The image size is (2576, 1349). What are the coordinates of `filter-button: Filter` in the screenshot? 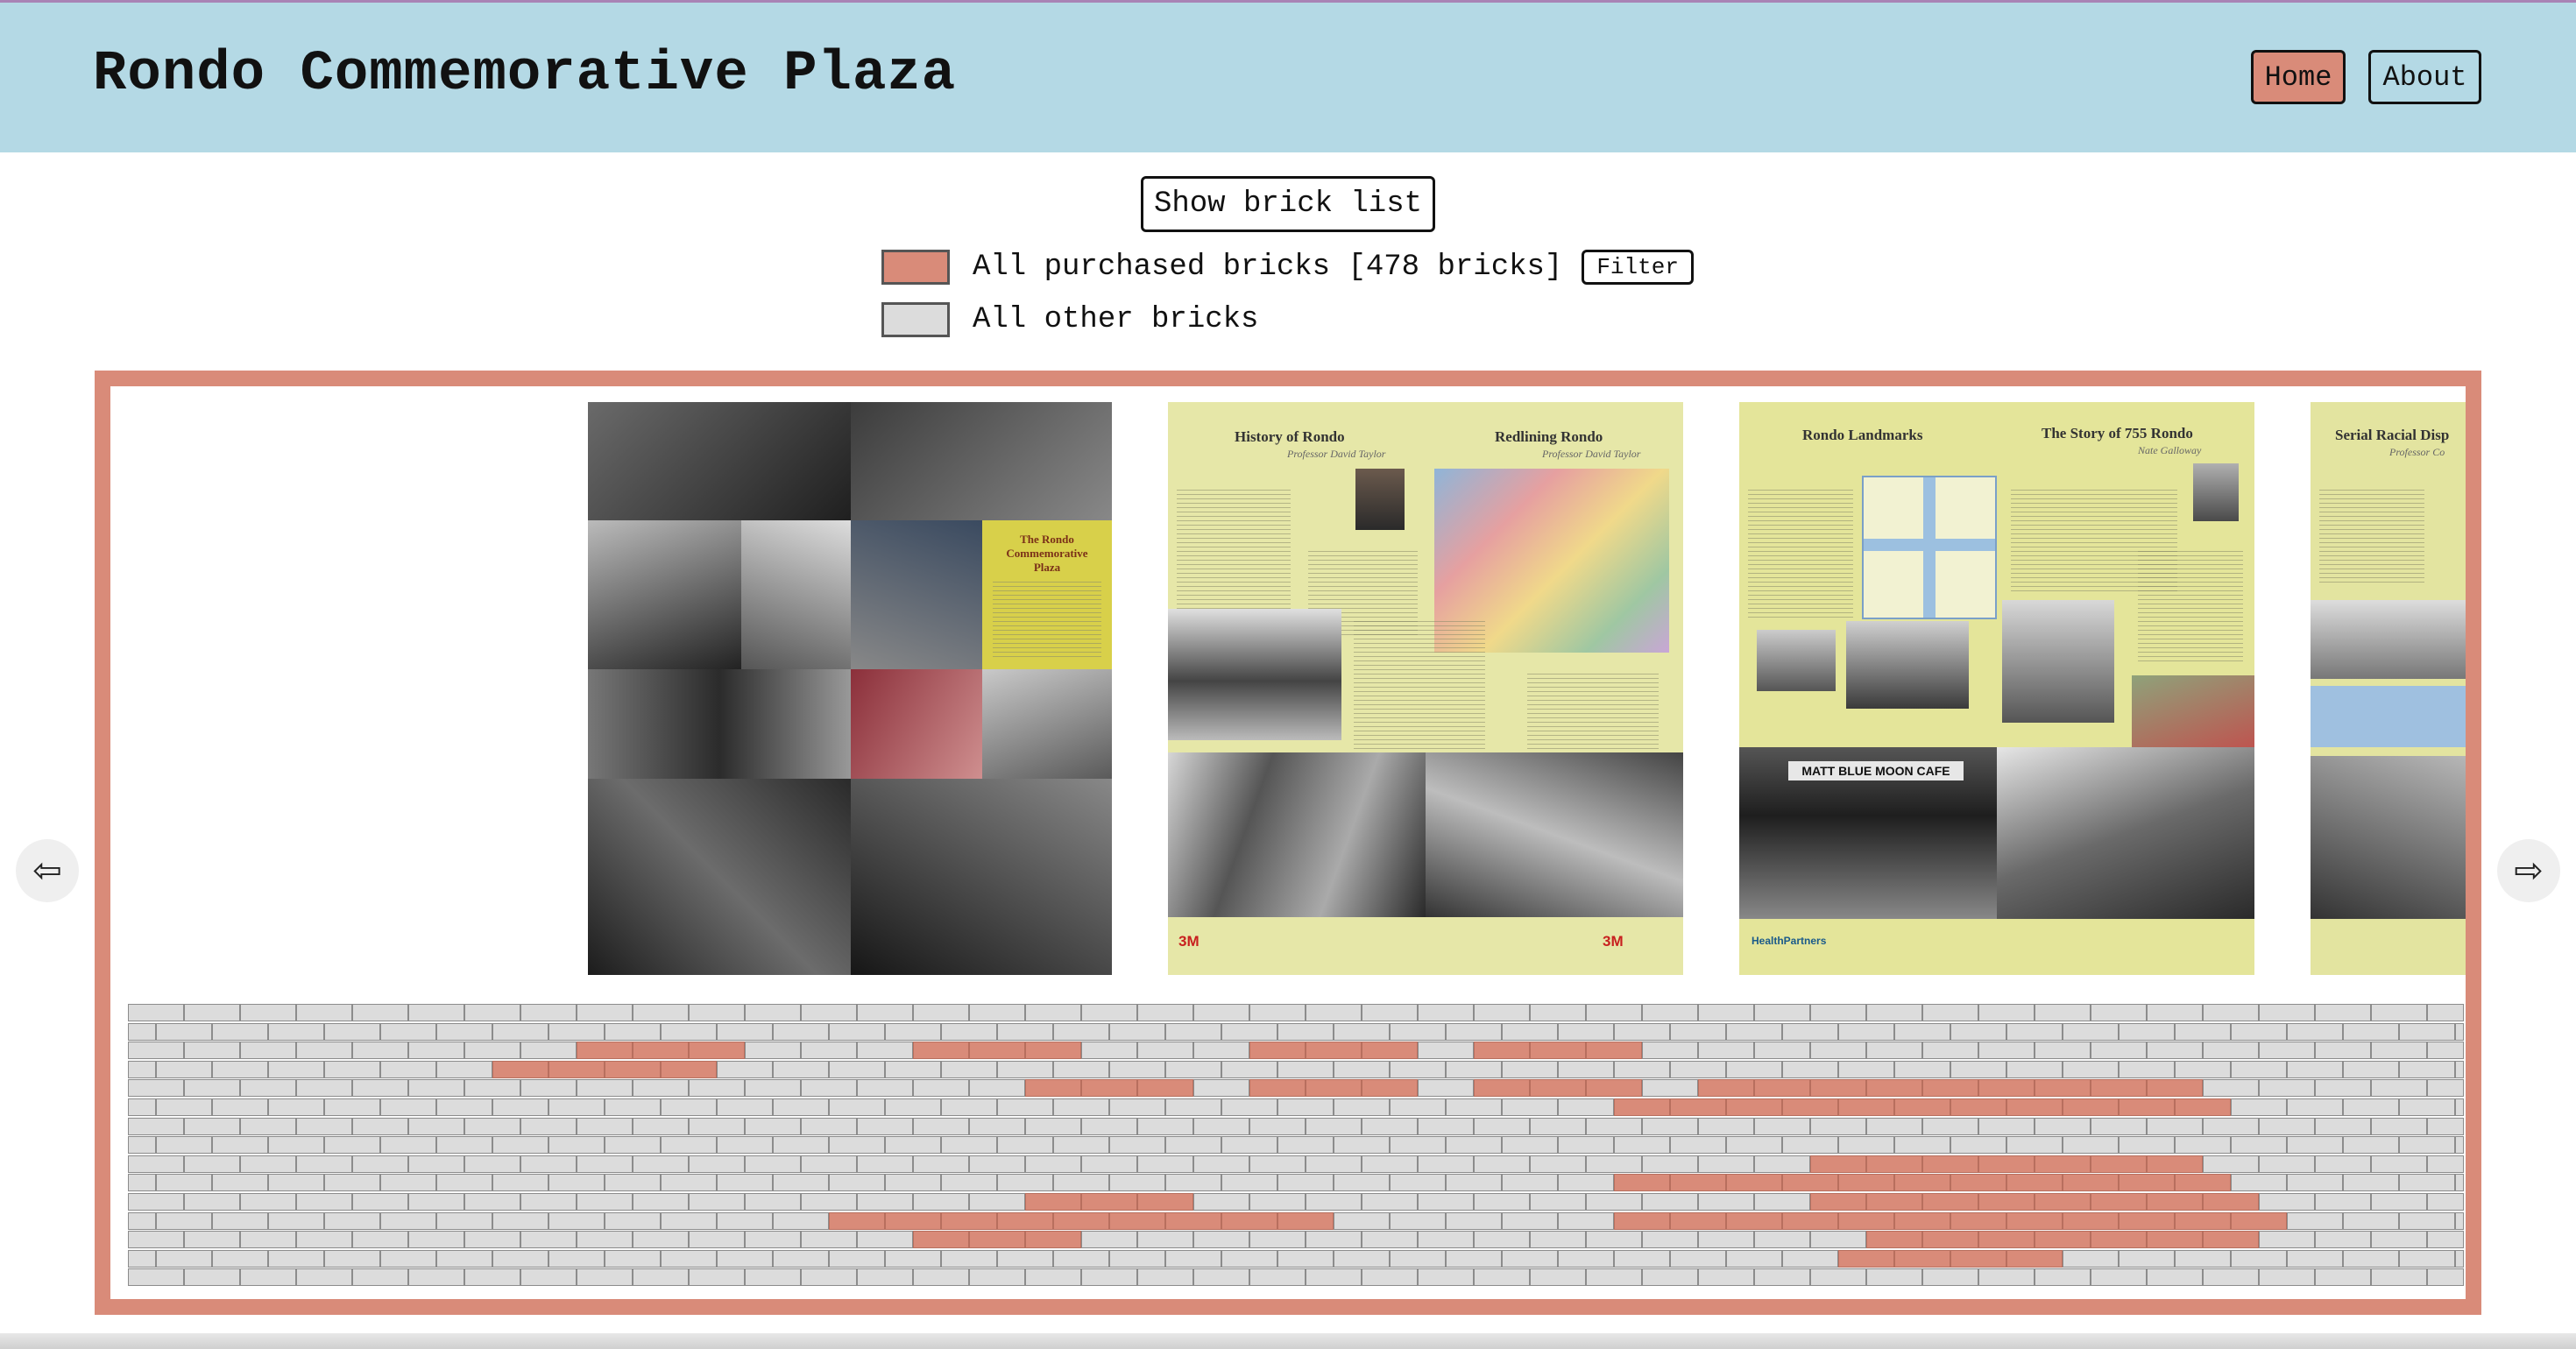 It's located at (1638, 267).